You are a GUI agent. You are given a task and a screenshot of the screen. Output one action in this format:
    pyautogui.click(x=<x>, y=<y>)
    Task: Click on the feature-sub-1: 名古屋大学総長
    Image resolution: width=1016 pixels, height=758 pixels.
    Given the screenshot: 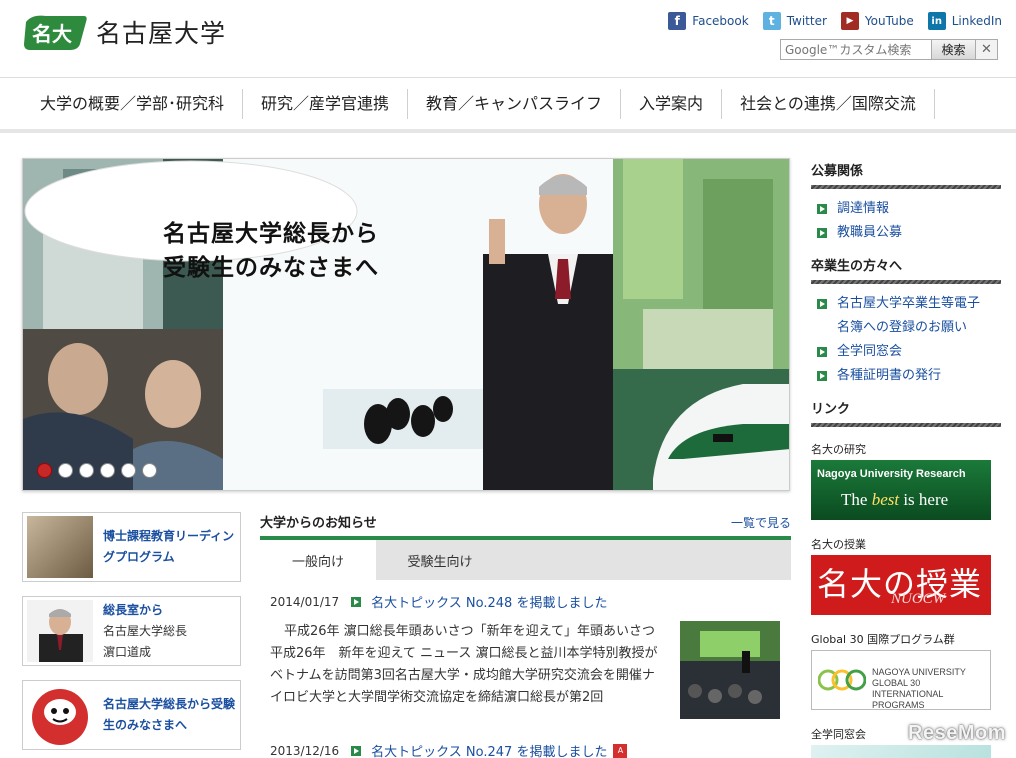 What is the action you would take?
    pyautogui.click(x=145, y=630)
    